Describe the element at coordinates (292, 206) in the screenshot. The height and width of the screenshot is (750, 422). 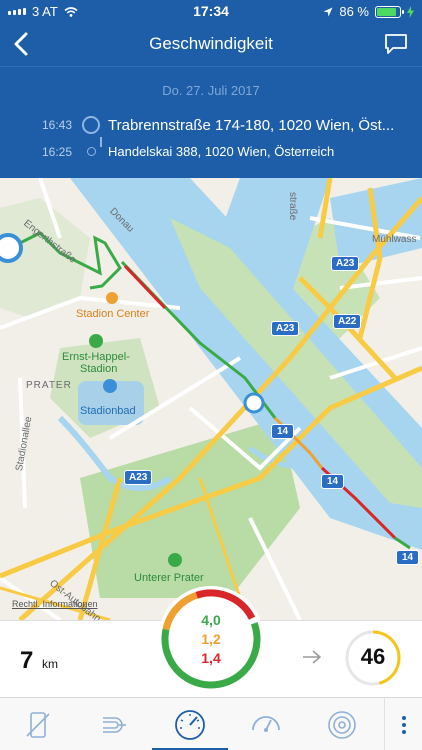
I see `street-label: straße` at that location.